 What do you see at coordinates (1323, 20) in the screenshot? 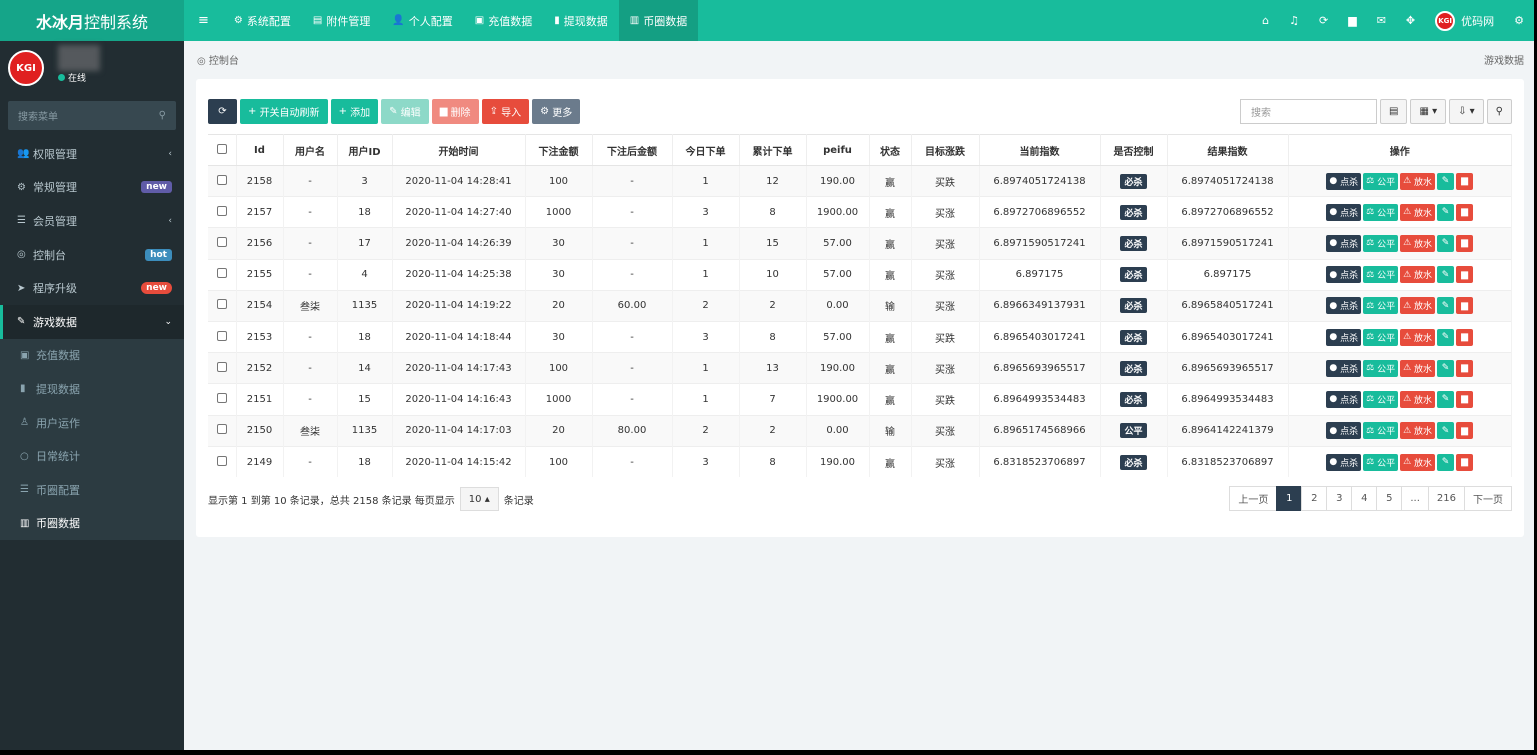
I see `refresh-icon: ⟳` at bounding box center [1323, 20].